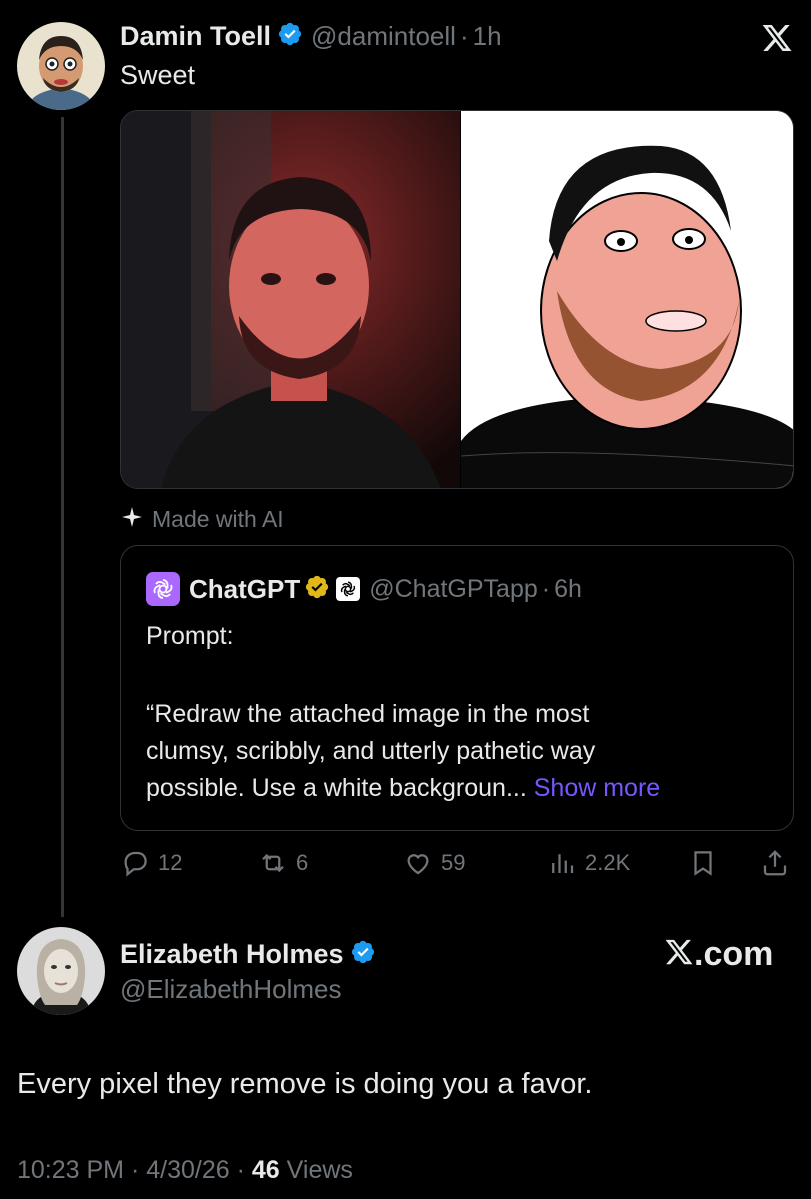 The image size is (811, 1199). What do you see at coordinates (62, 517) in the screenshot?
I see `thread-line` at bounding box center [62, 517].